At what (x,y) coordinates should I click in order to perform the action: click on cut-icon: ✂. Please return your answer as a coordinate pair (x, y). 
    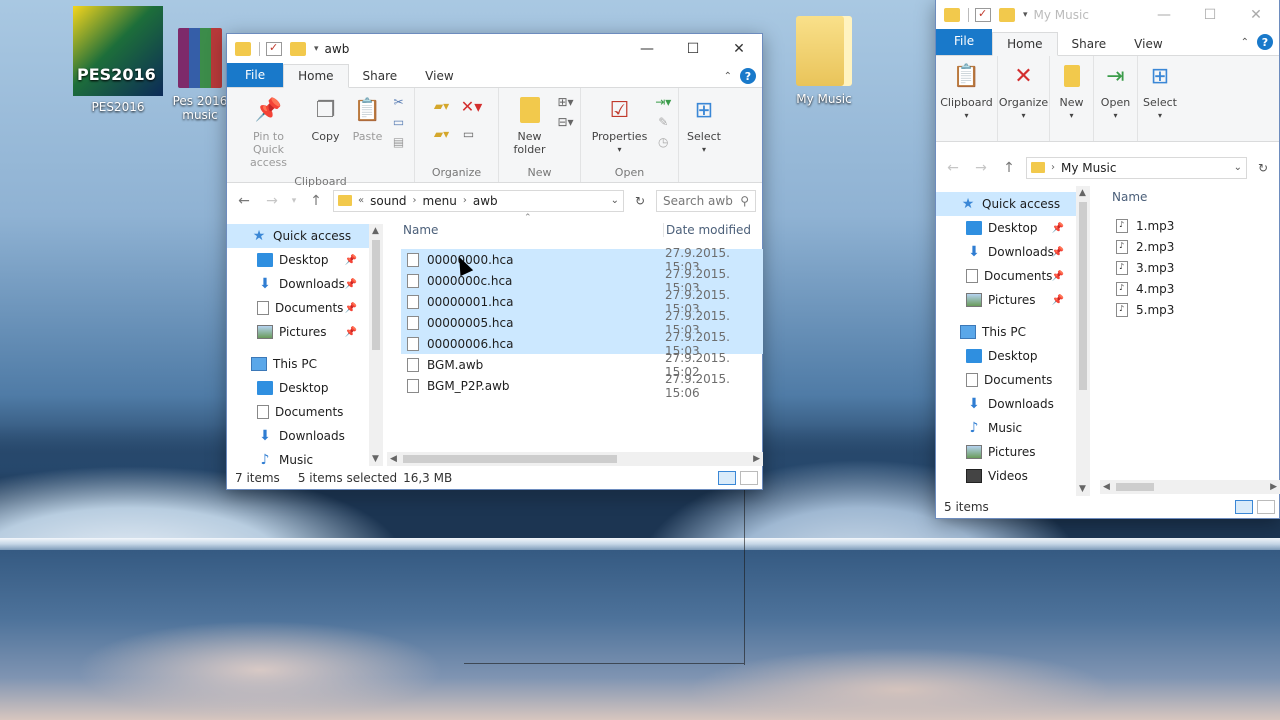
    Looking at the image, I should click on (399, 102).